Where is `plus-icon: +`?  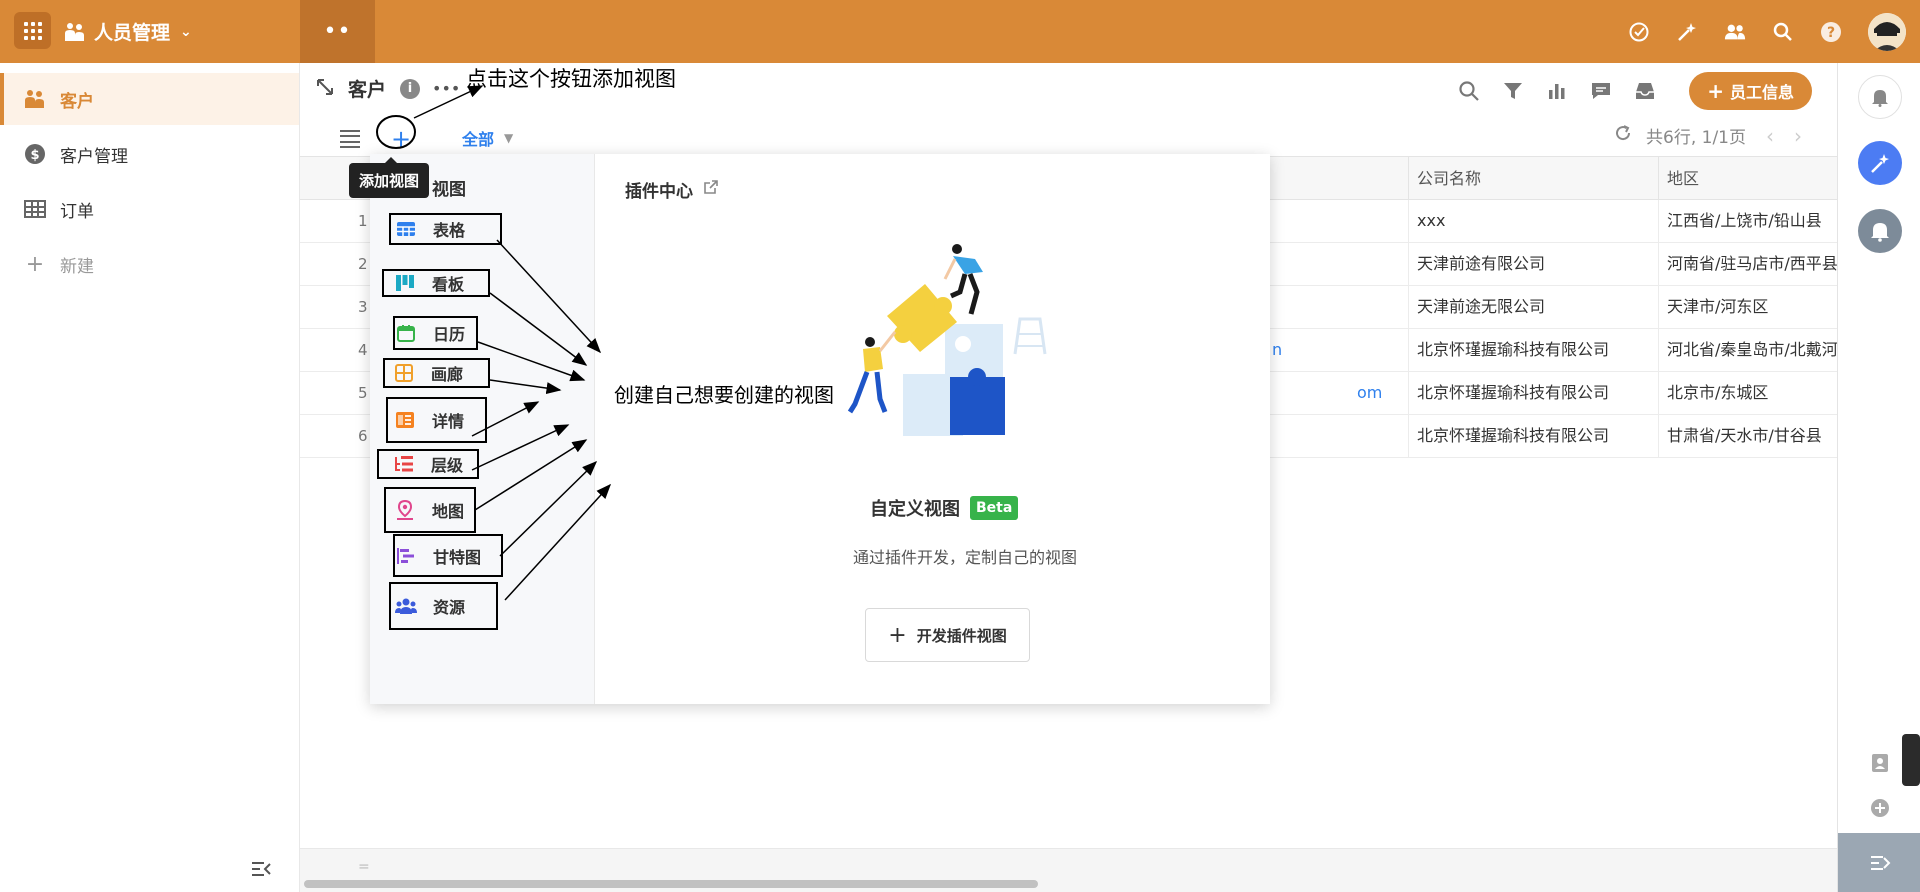 plus-icon: + is located at coordinates (897, 635).